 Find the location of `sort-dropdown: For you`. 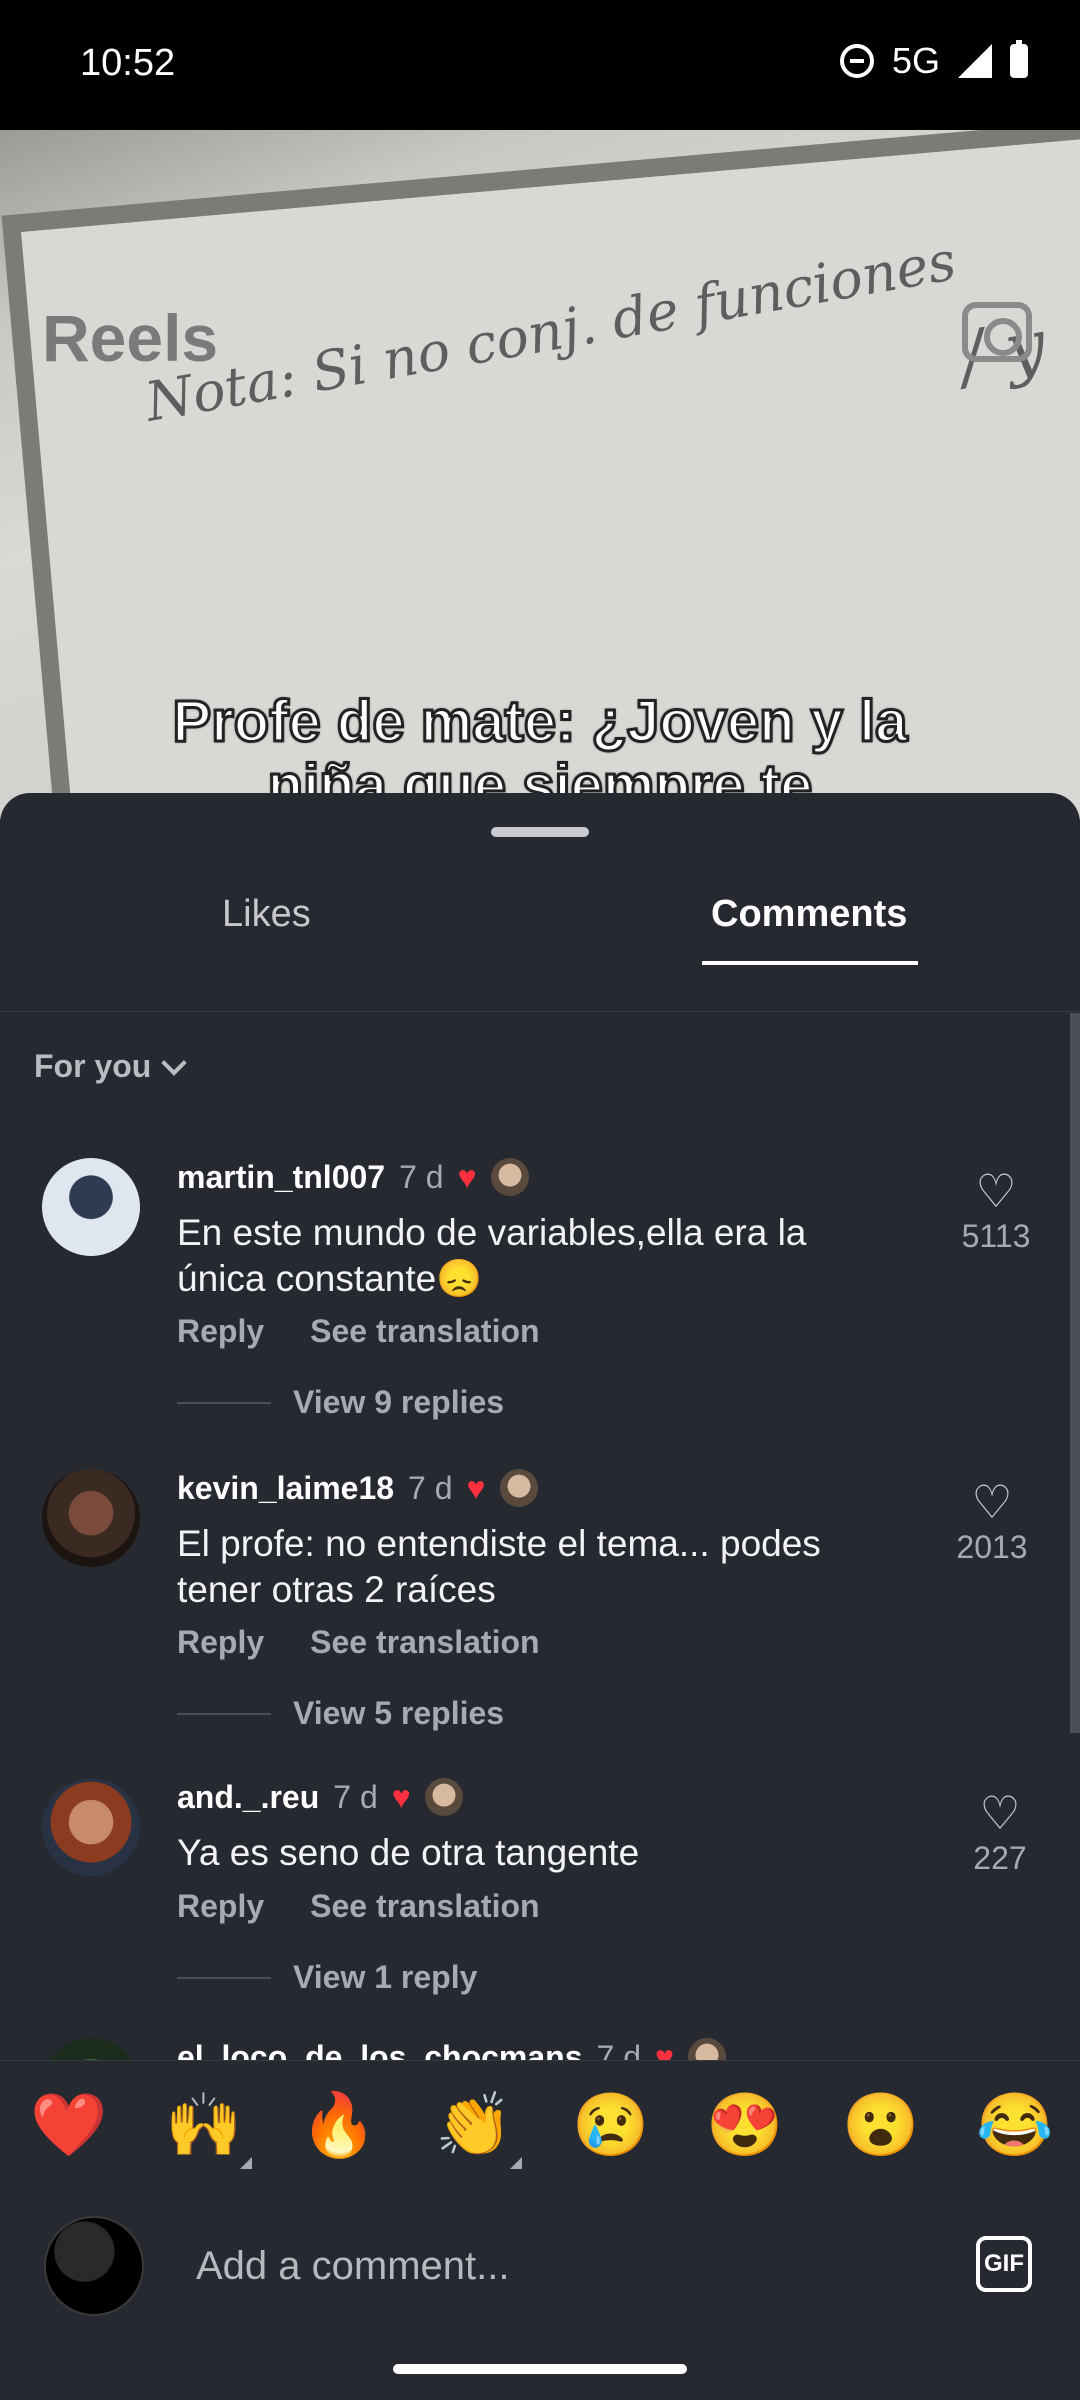

sort-dropdown: For you is located at coordinates (111, 1066).